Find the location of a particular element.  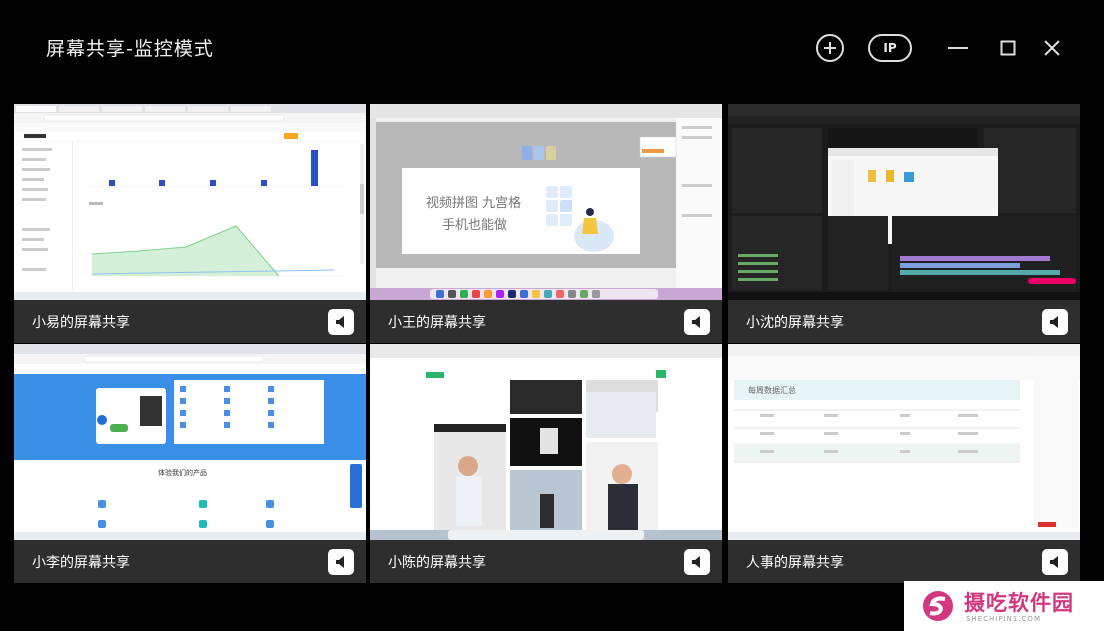

maximize-button is located at coordinates (1008, 48).